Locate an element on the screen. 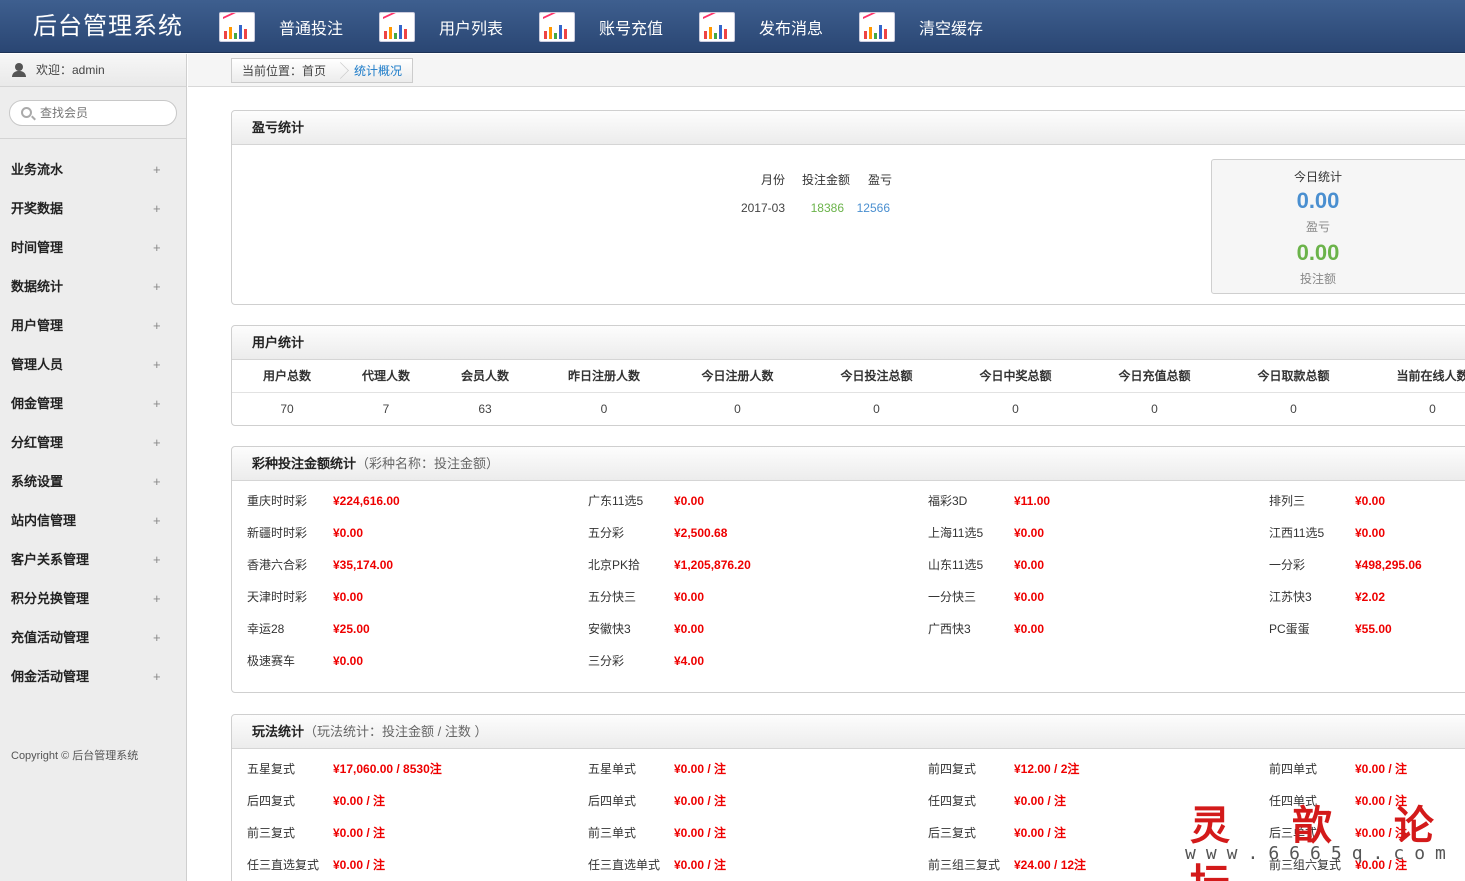 The height and width of the screenshot is (881, 1465). app-title: 后台管理系统 is located at coordinates (108, 26).